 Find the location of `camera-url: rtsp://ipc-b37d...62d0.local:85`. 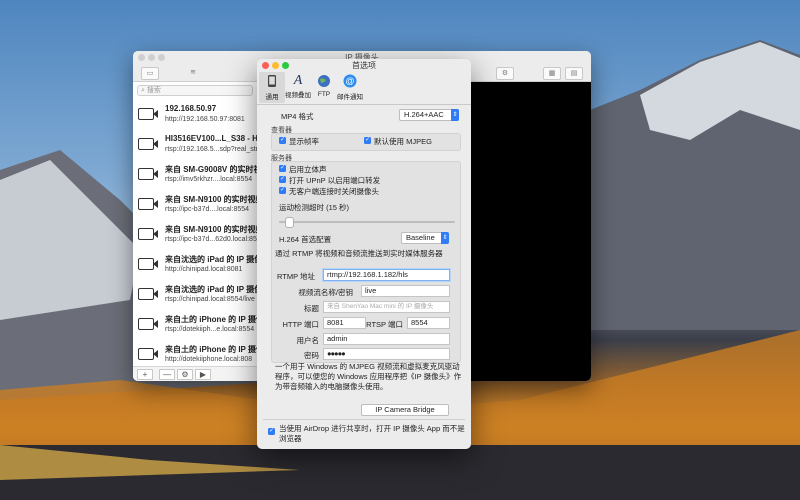

camera-url: rtsp://ipc-b37d...62d0.local:85 is located at coordinates (211, 239).